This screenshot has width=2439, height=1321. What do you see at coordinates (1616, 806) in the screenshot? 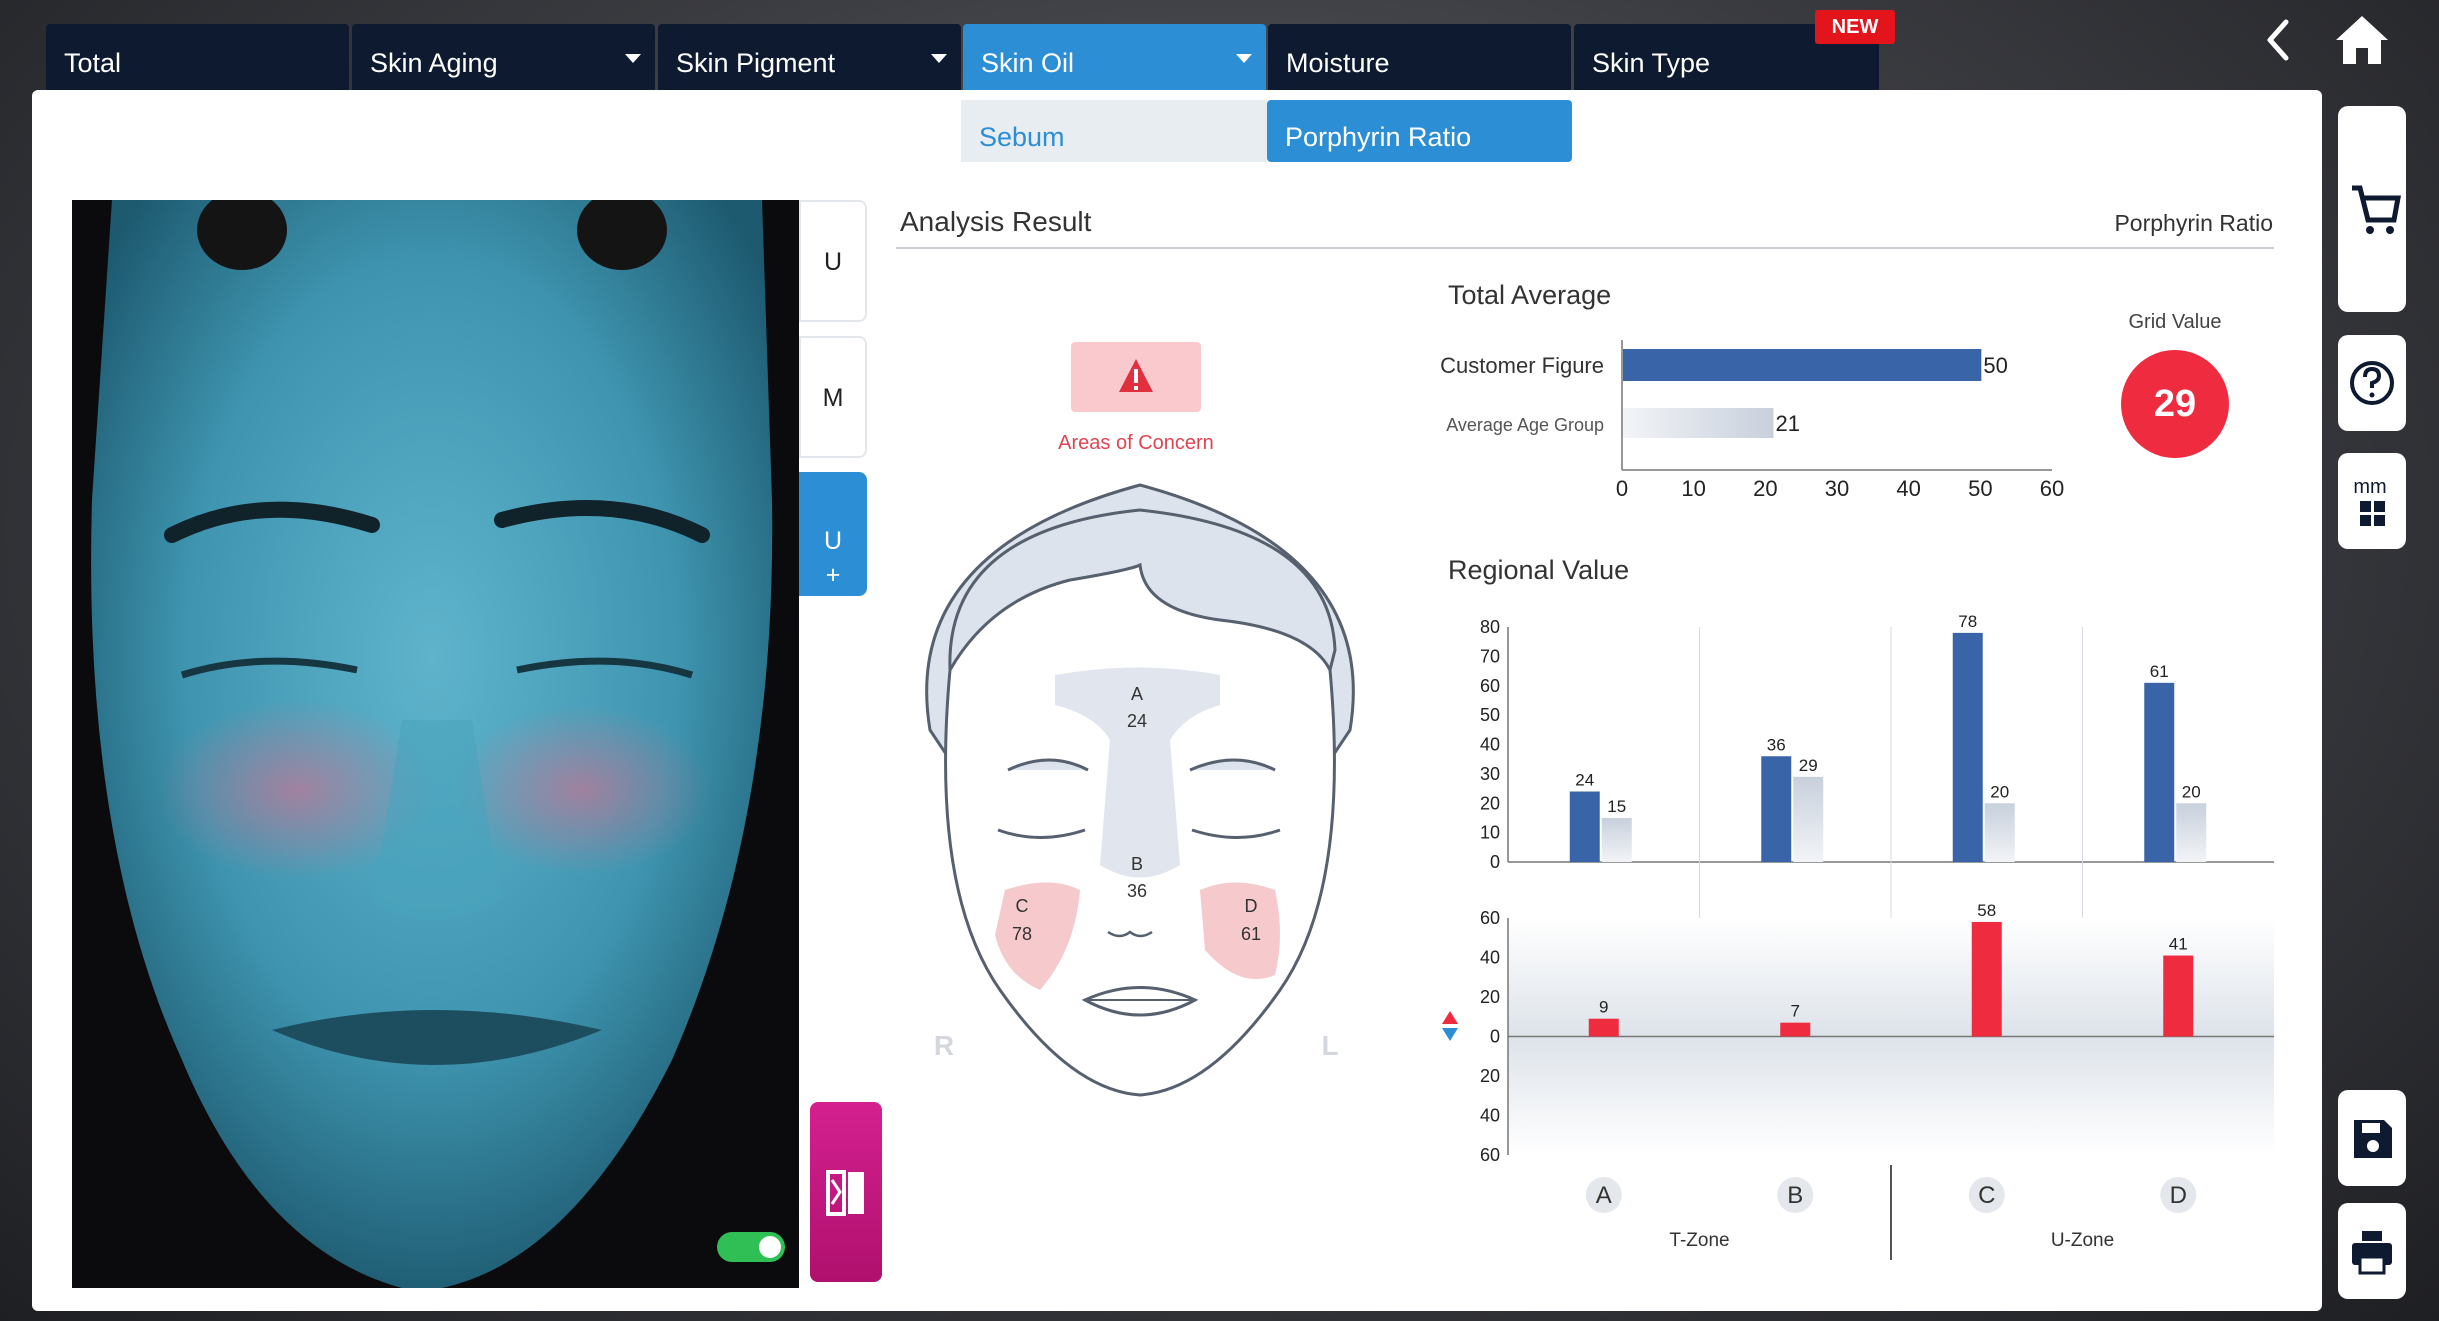
I see `data-label: 15` at bounding box center [1616, 806].